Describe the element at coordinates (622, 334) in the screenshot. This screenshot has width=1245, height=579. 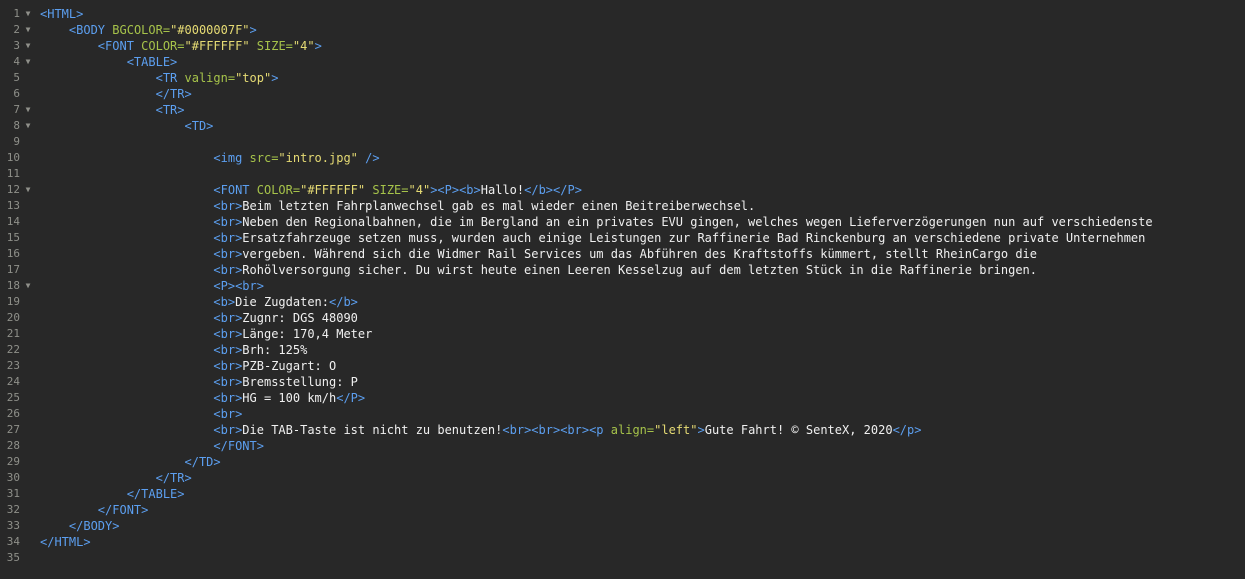
I see `code-line: 21 <br>Länge: 170,4 Meter` at that location.